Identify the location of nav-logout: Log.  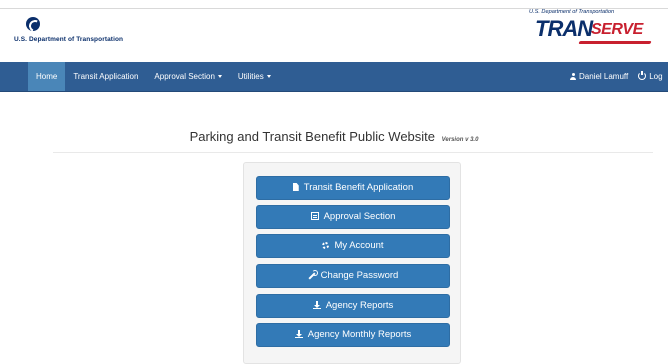
(650, 76).